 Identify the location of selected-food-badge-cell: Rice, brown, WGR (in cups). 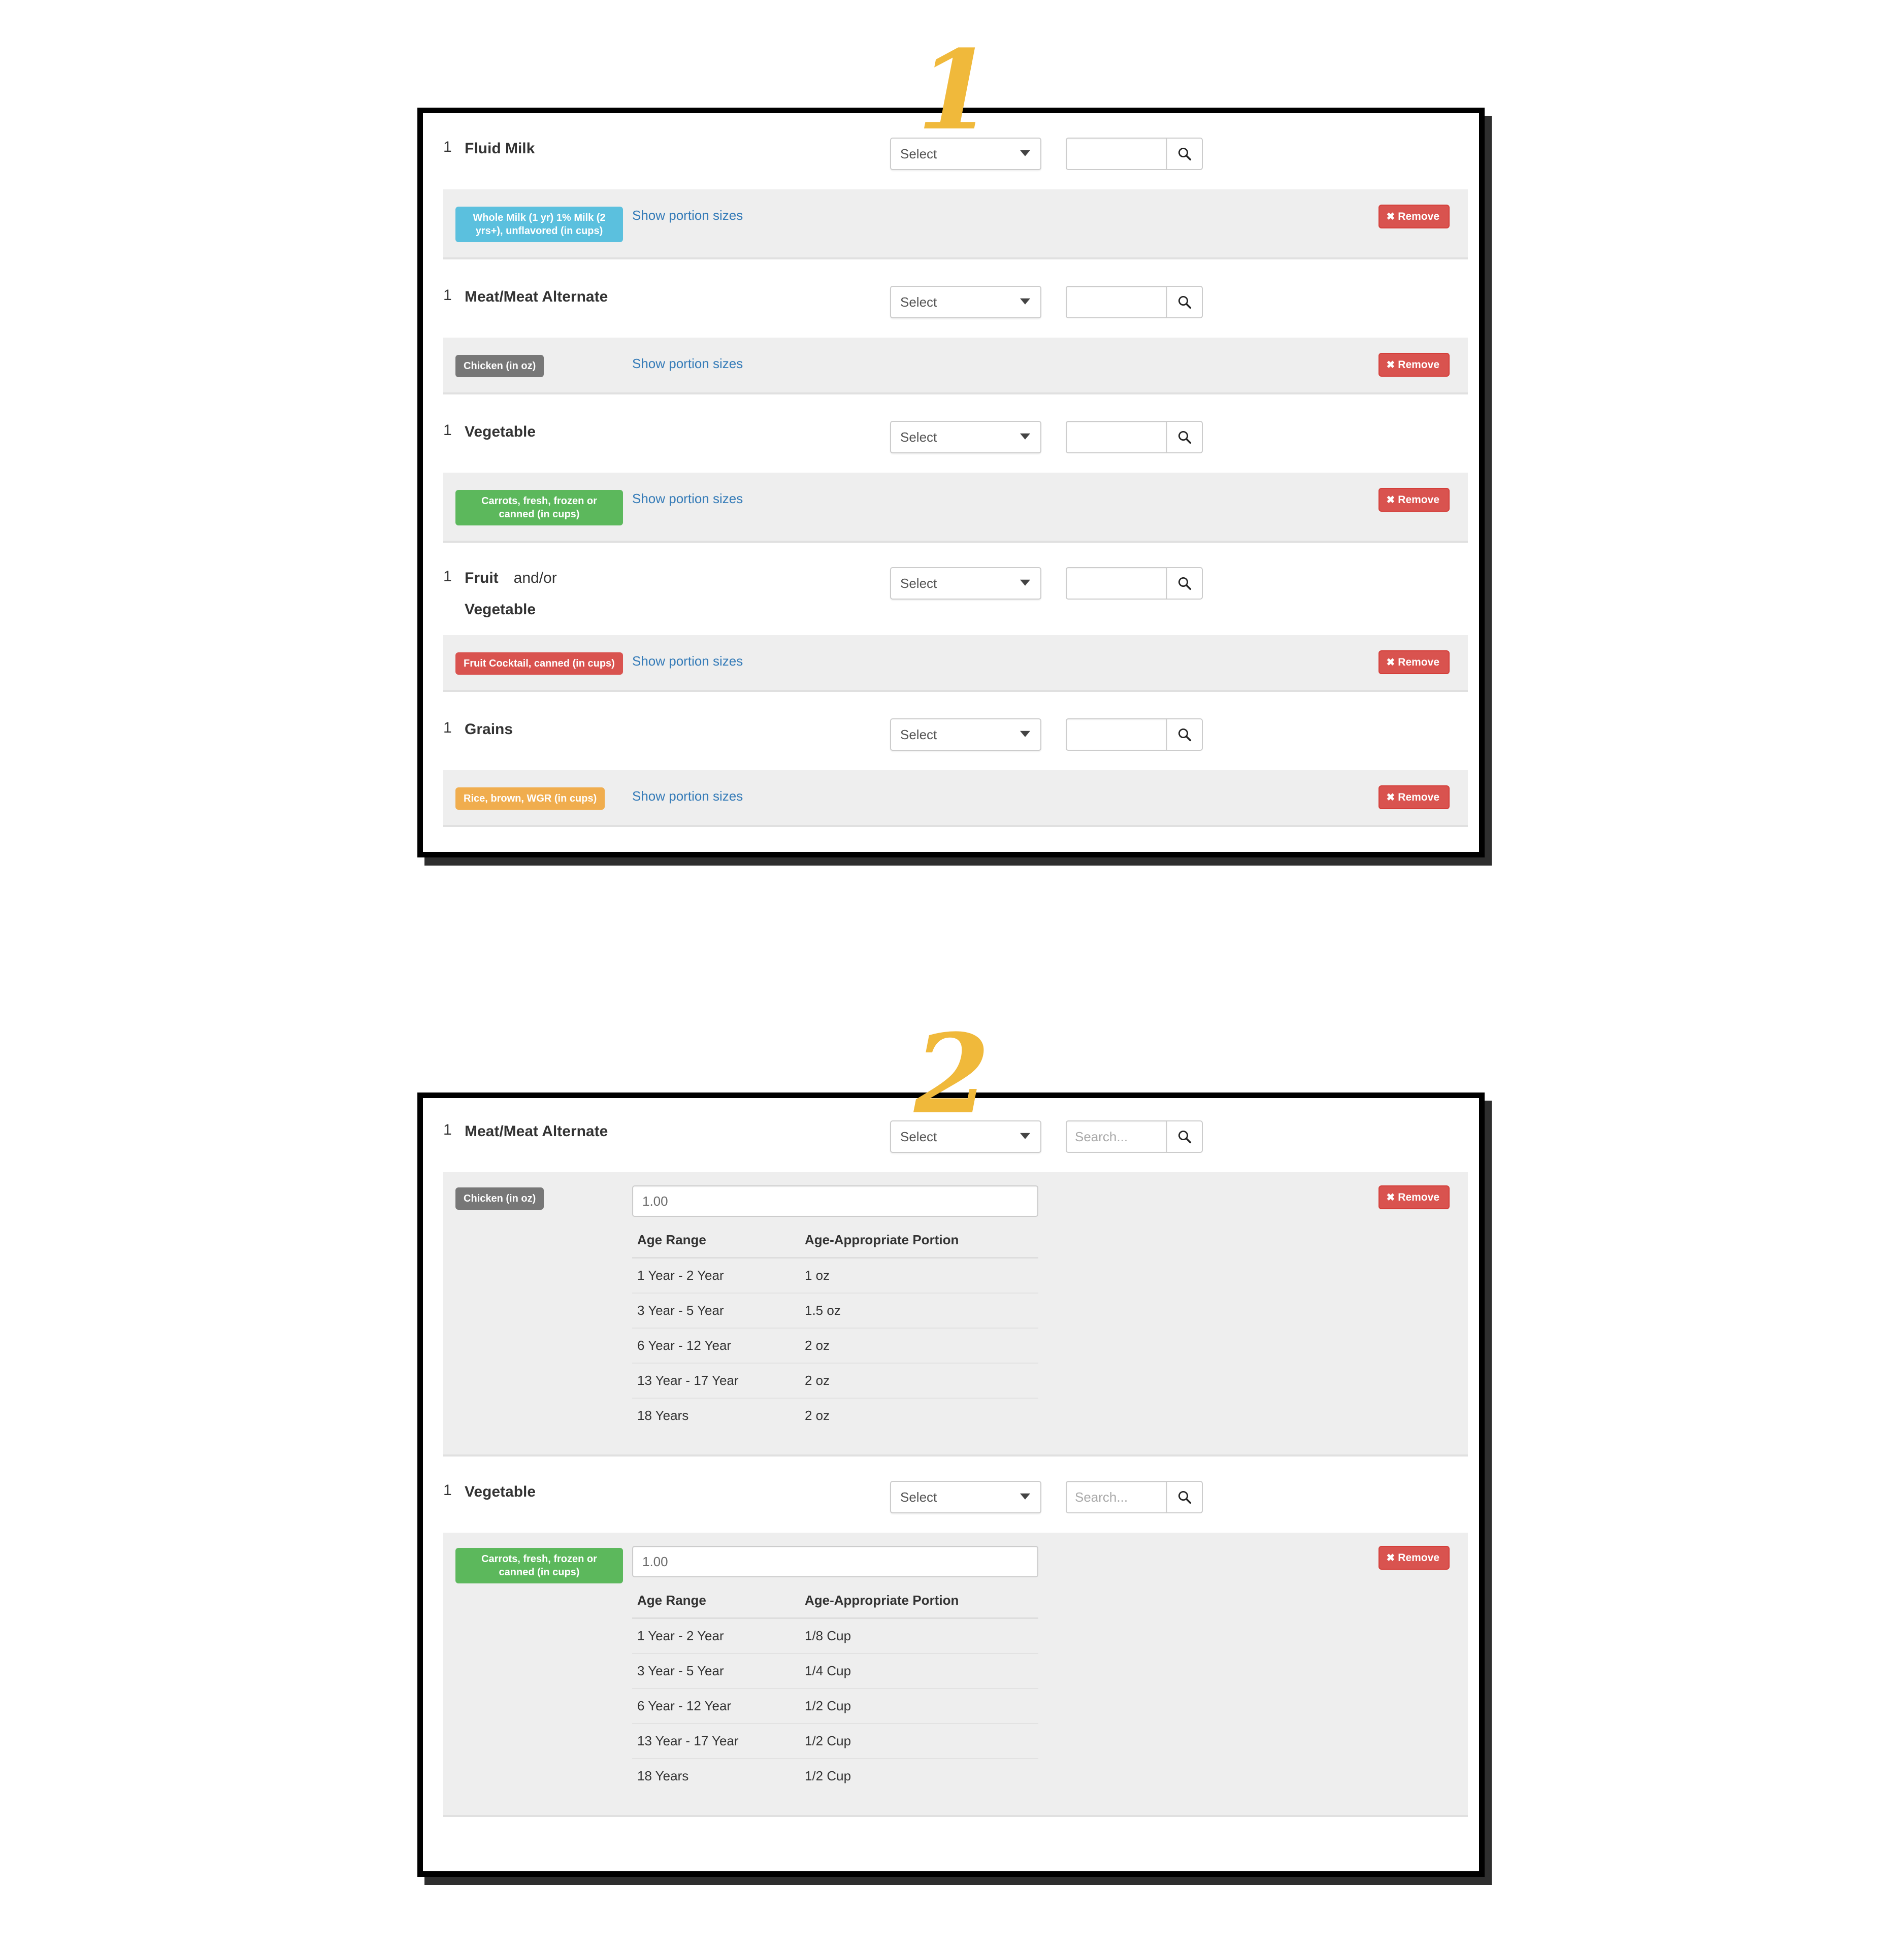
(543, 797).